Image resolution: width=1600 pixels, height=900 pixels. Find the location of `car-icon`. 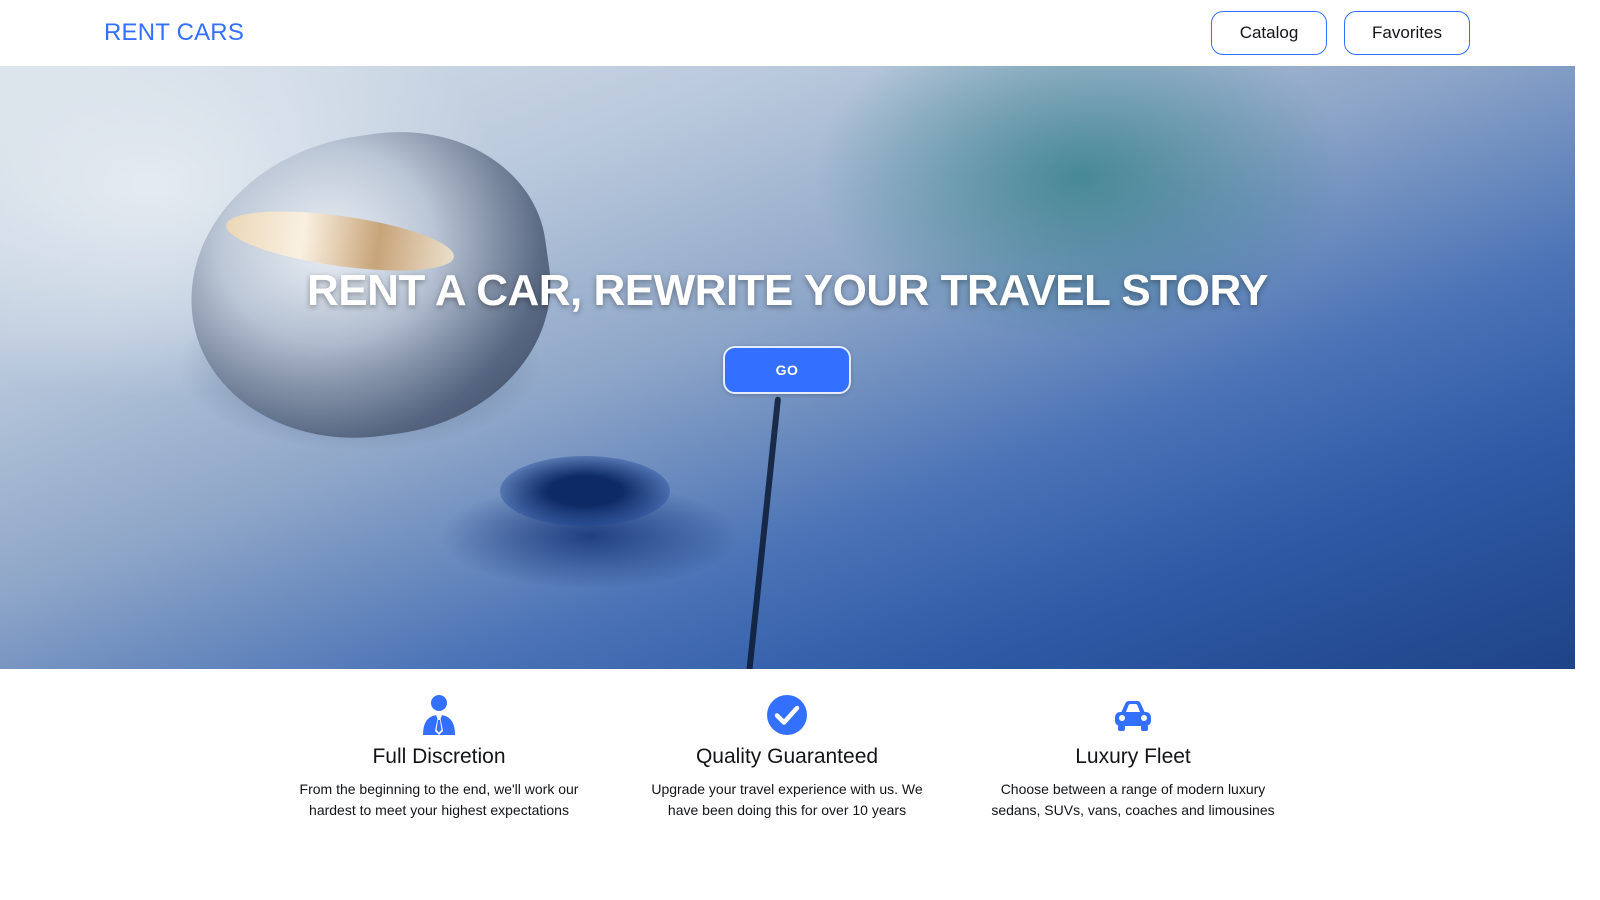

car-icon is located at coordinates (1133, 716).